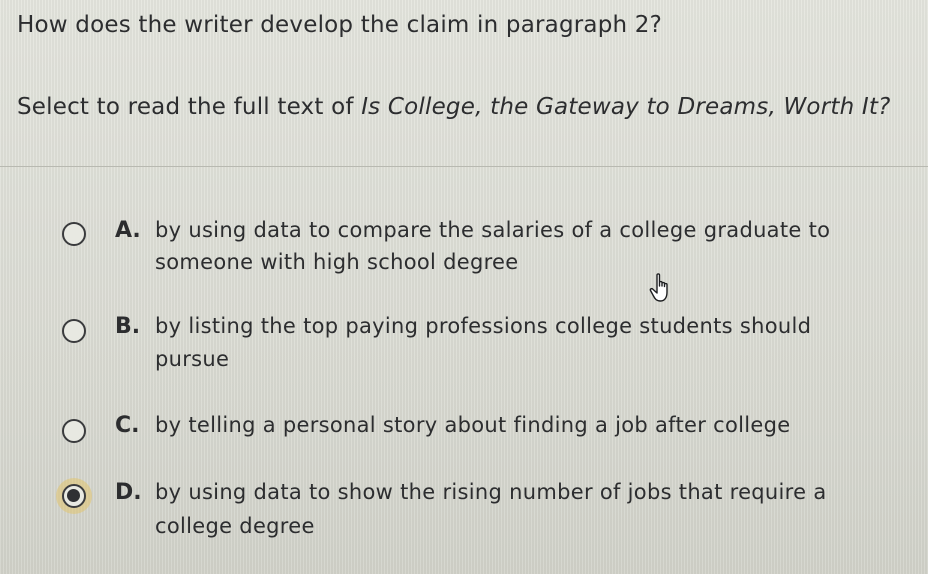 Image resolution: width=928 pixels, height=574 pixels. What do you see at coordinates (127, 425) in the screenshot?
I see `choice-letter: C.` at bounding box center [127, 425].